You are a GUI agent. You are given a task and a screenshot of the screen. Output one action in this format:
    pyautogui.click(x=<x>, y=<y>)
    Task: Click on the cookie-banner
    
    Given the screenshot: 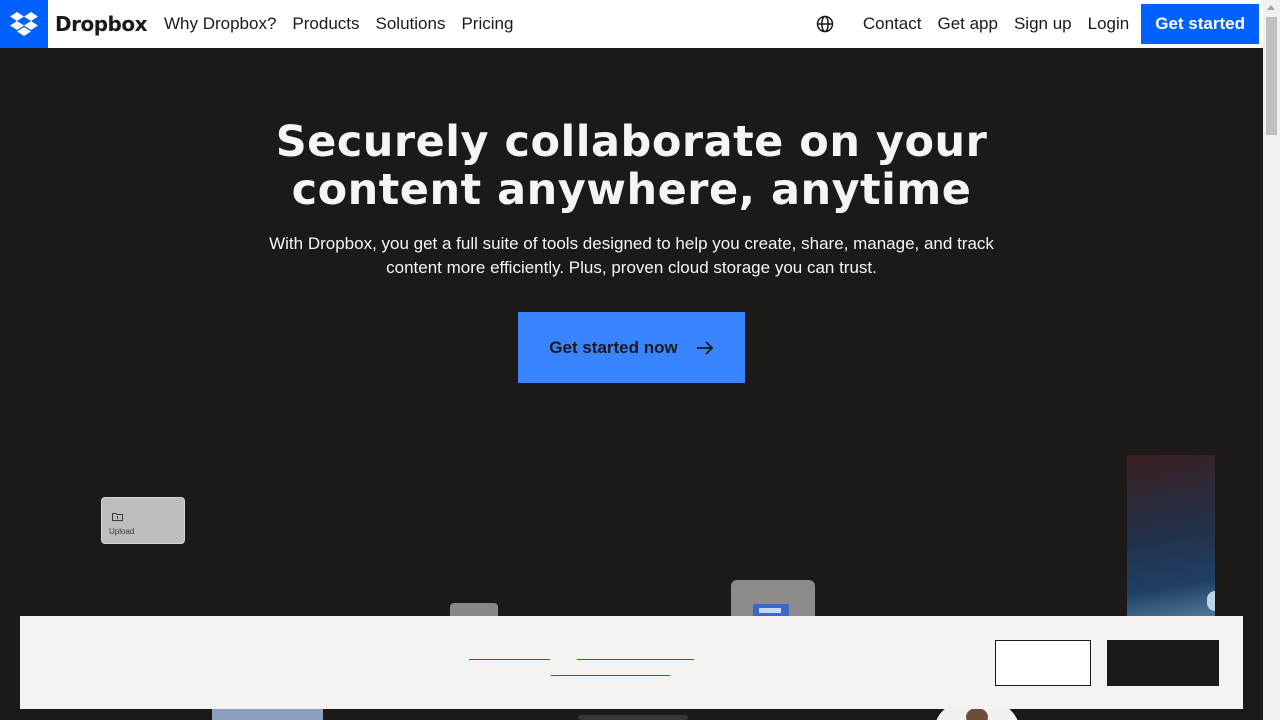 What is the action you would take?
    pyautogui.click(x=631, y=662)
    